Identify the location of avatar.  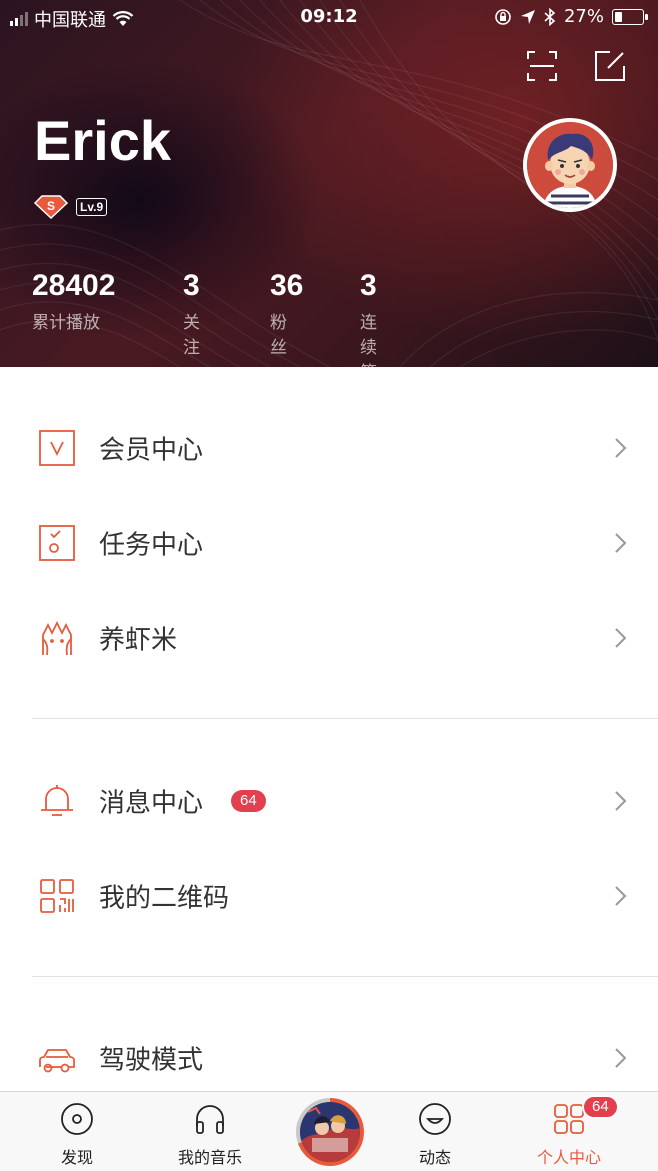
(570, 165).